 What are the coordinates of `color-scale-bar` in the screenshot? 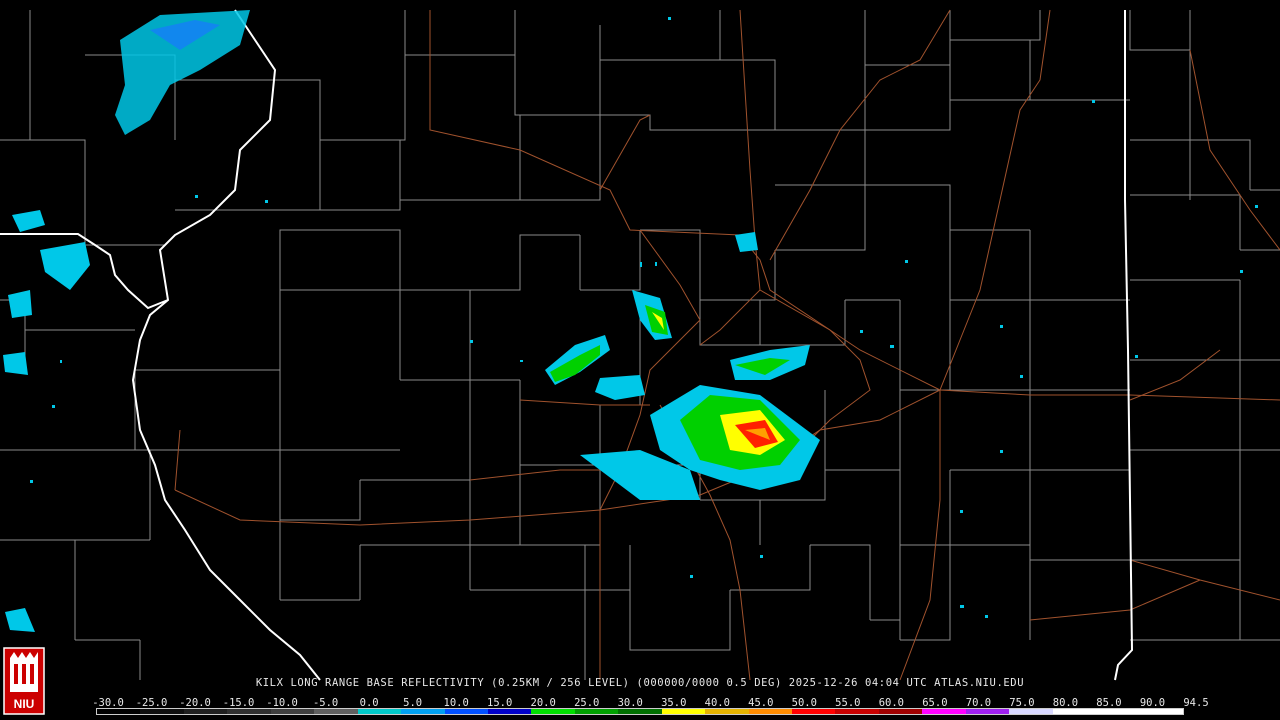 It's located at (640, 711).